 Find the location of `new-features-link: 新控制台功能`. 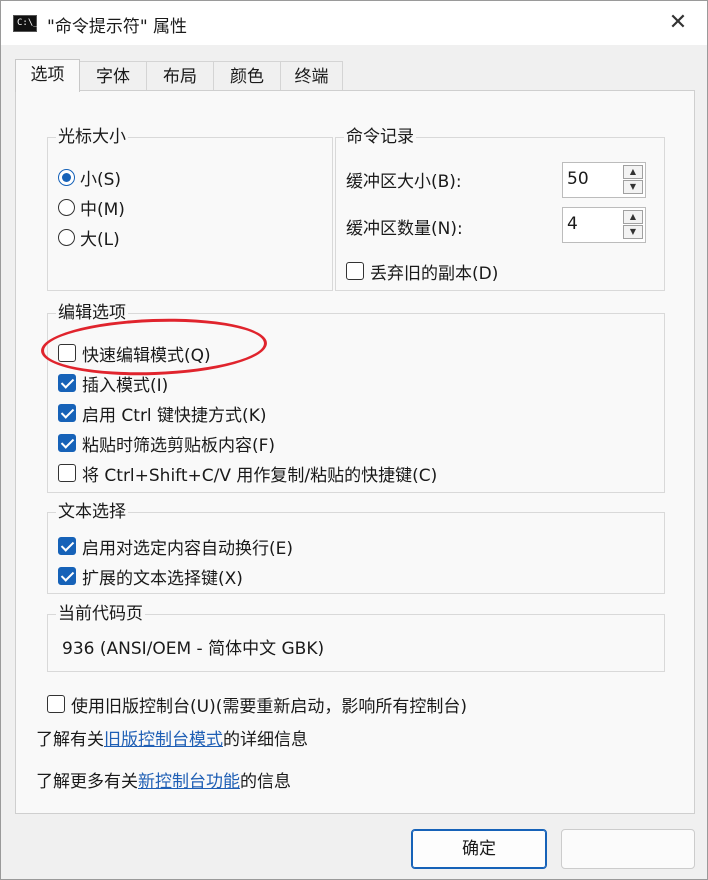

new-features-link: 新控制台功能 is located at coordinates (189, 779).